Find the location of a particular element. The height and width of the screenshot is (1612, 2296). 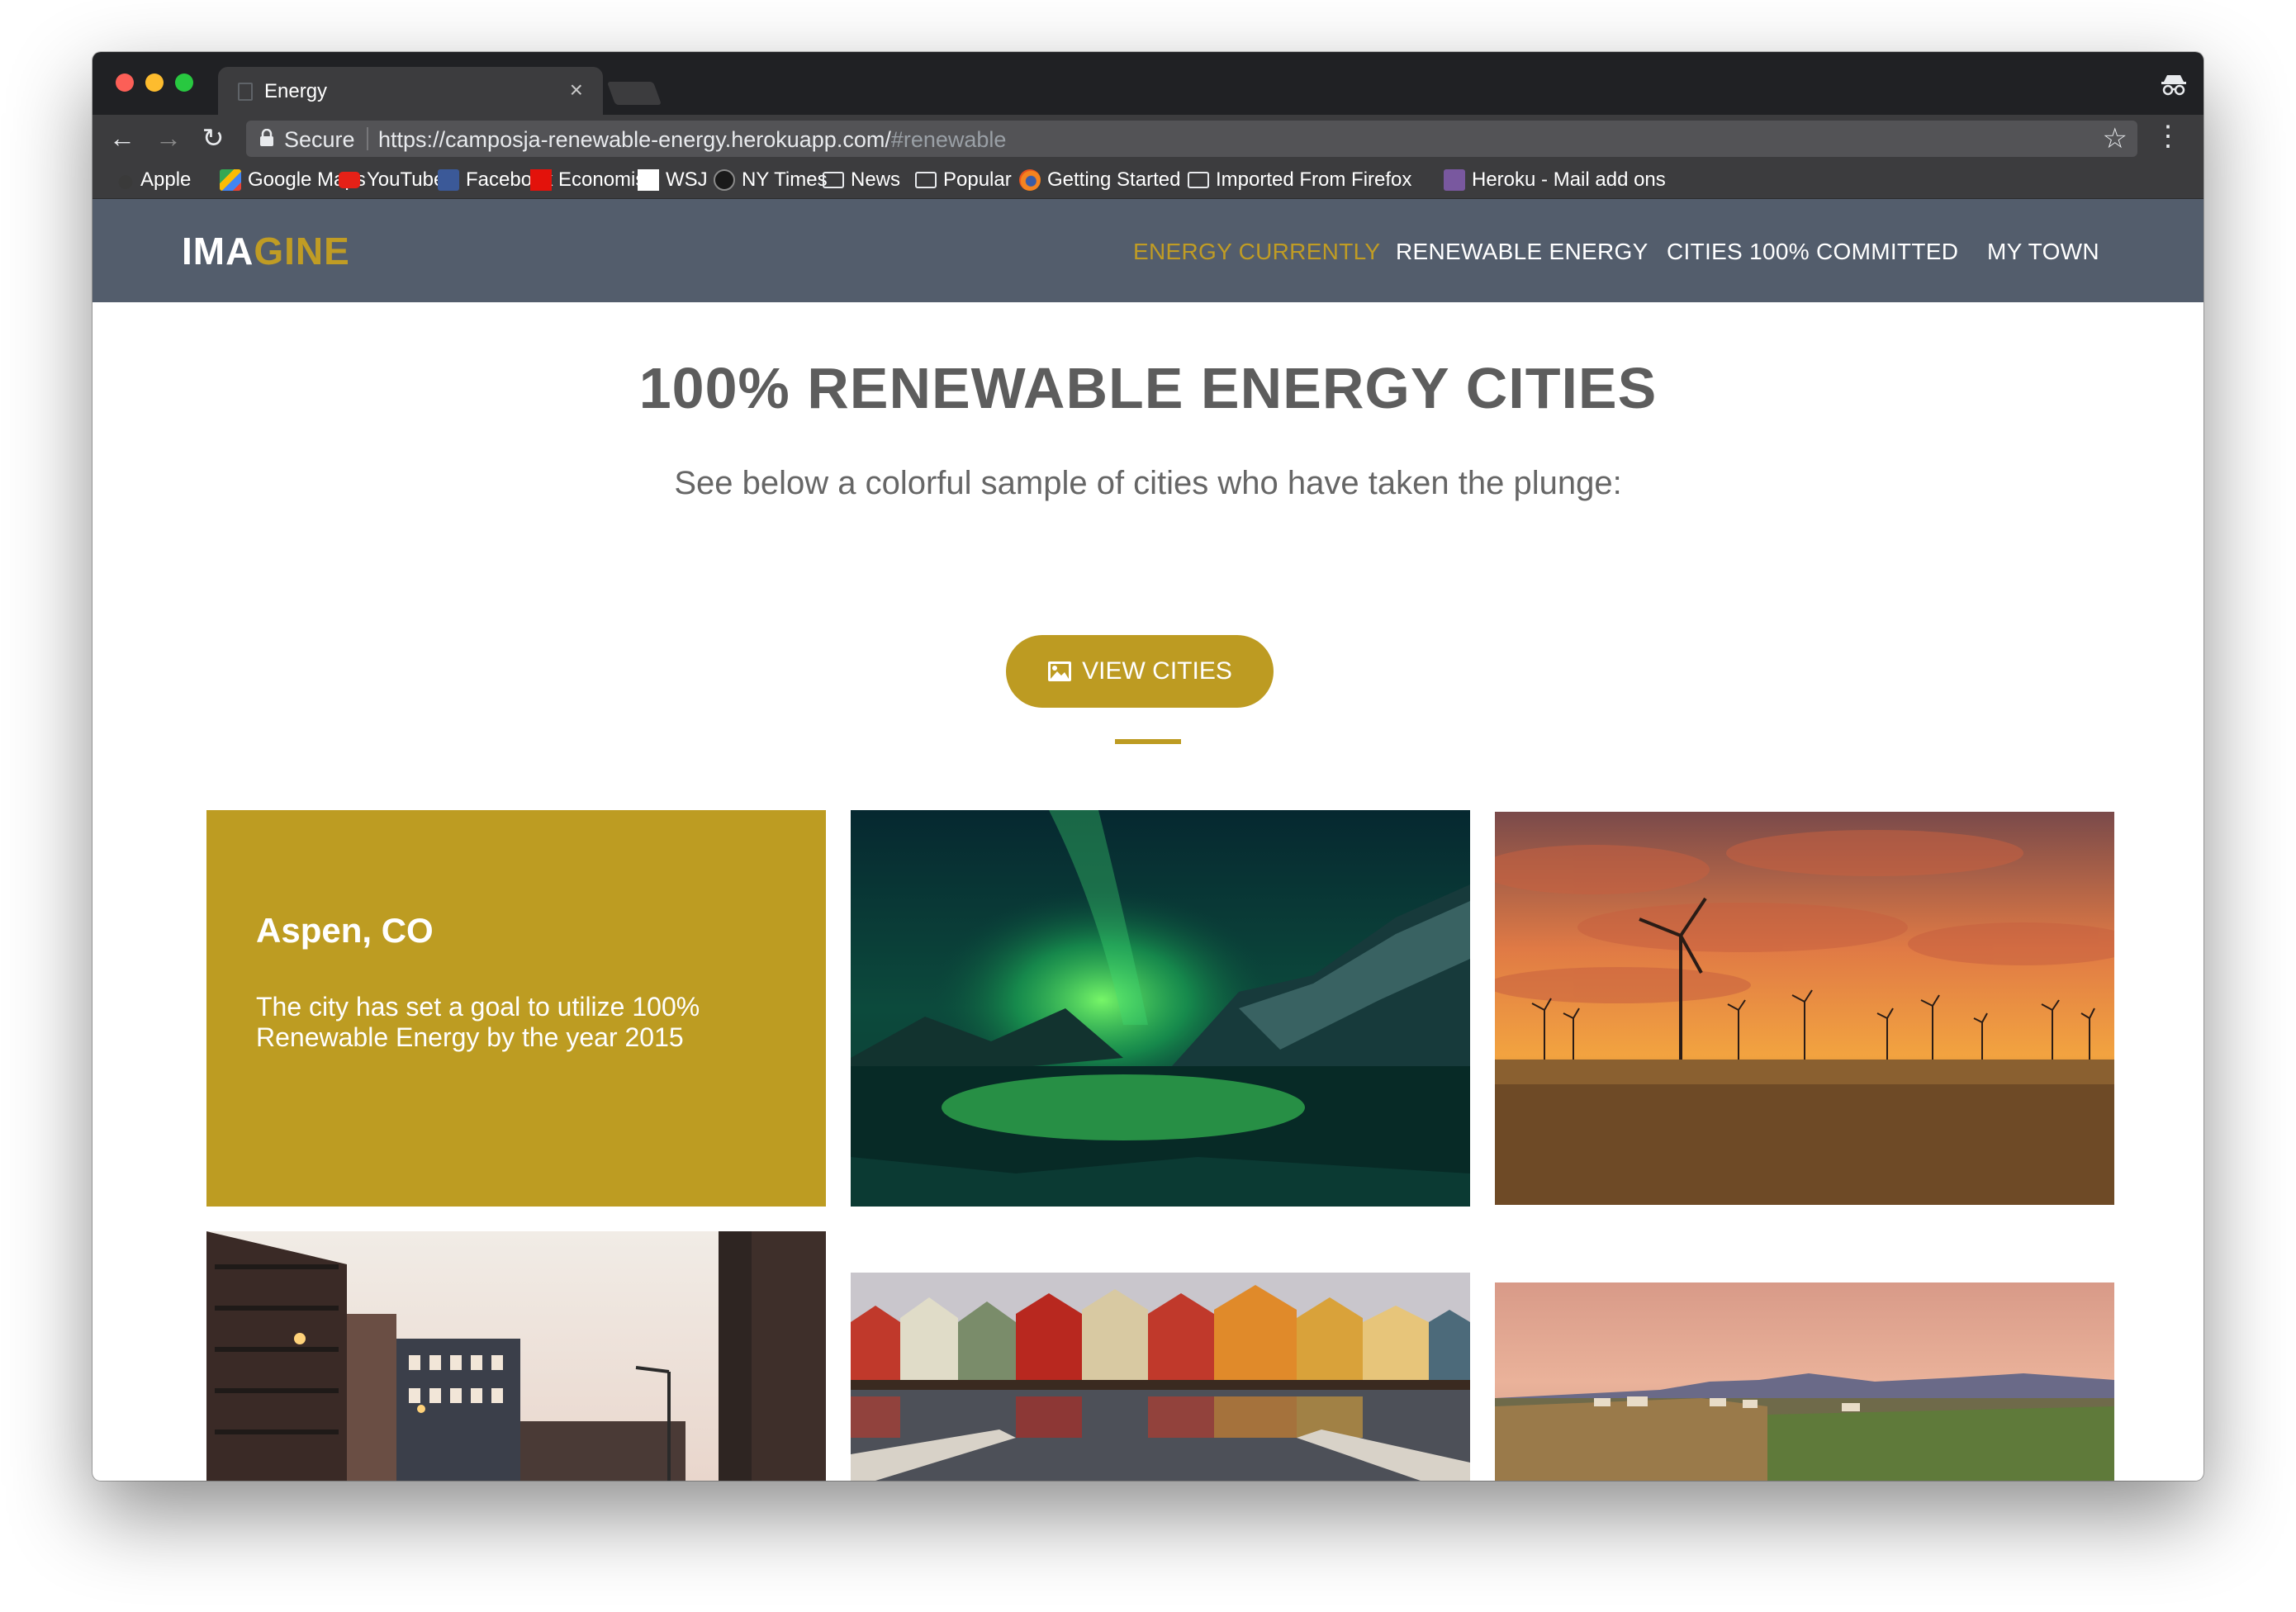

youtube-icon is located at coordinates (349, 180).